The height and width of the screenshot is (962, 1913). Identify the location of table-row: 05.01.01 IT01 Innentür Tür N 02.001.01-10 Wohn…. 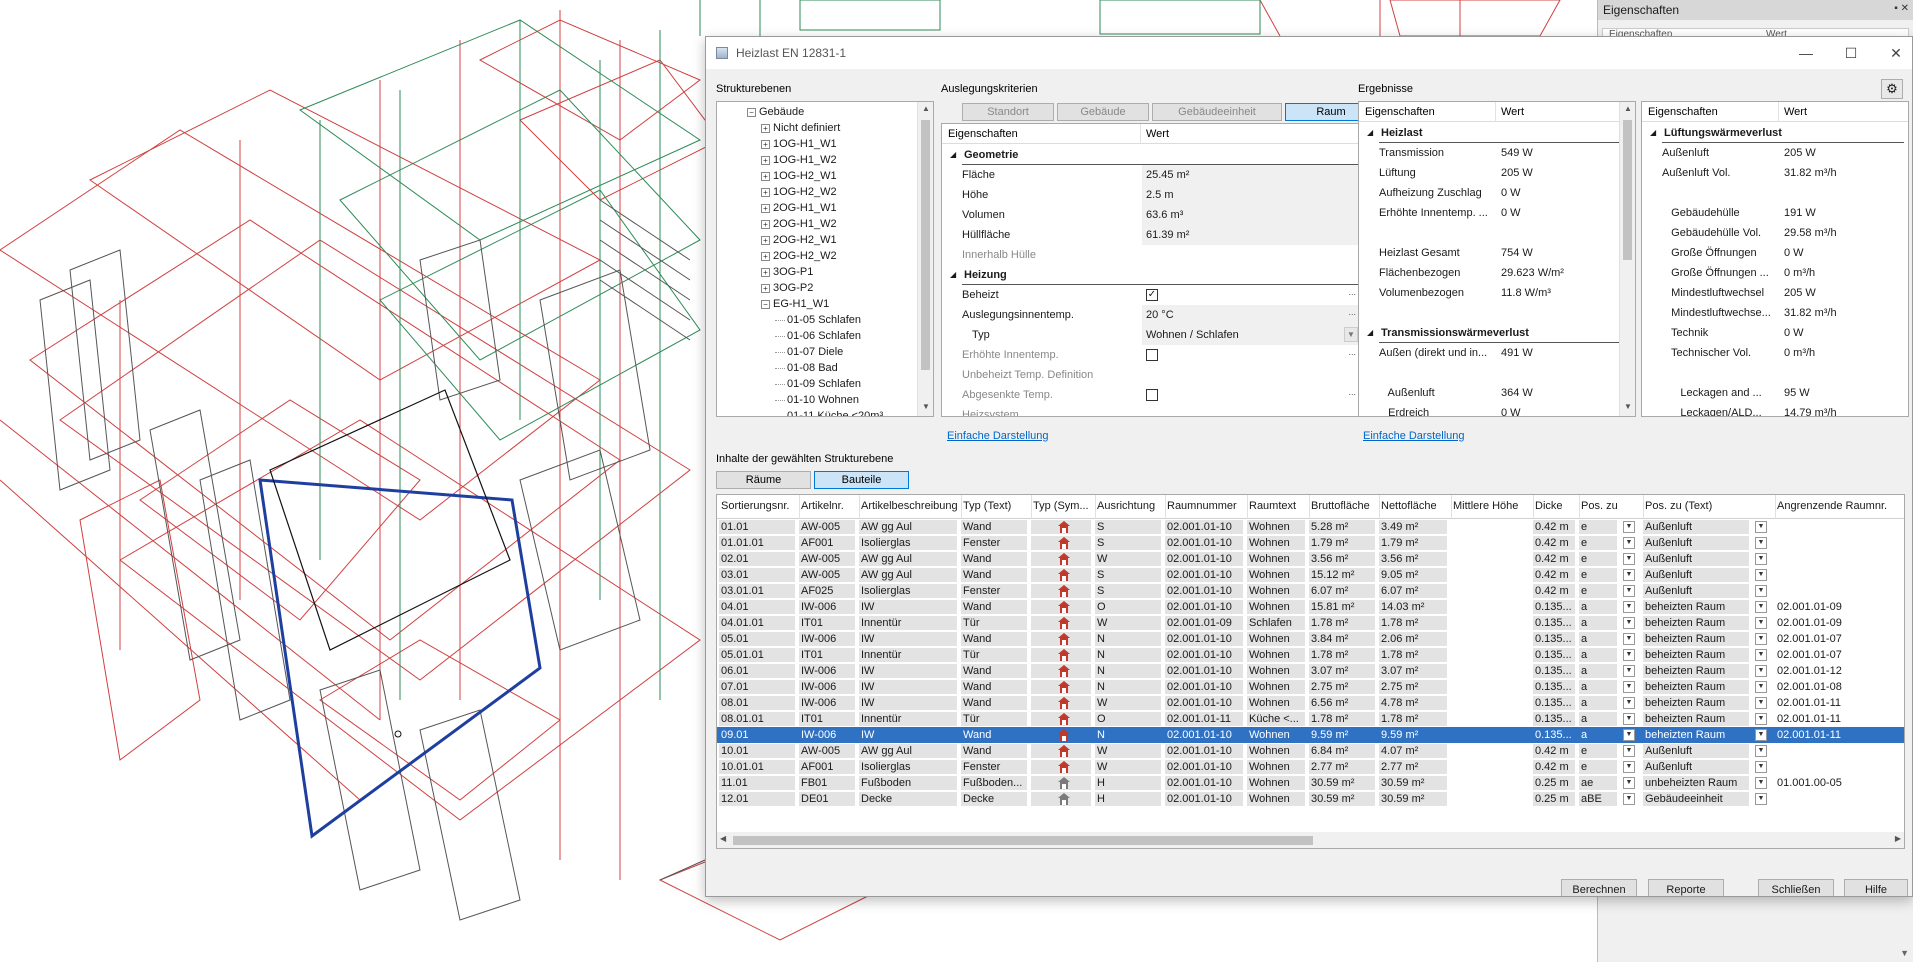
(1310, 655).